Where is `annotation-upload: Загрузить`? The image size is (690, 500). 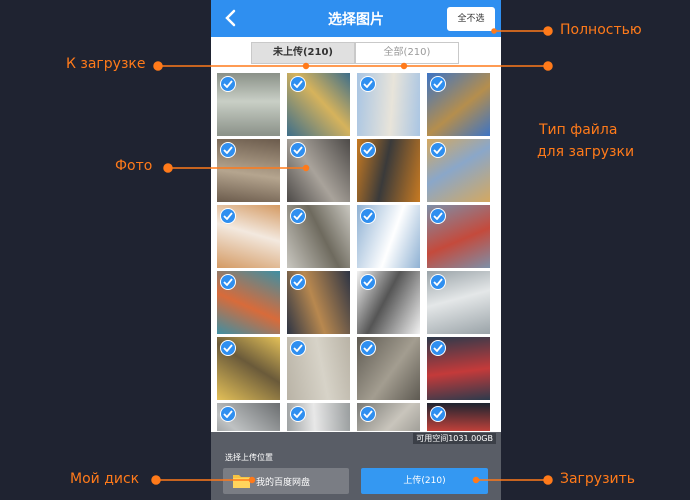 annotation-upload: Загрузить is located at coordinates (598, 479).